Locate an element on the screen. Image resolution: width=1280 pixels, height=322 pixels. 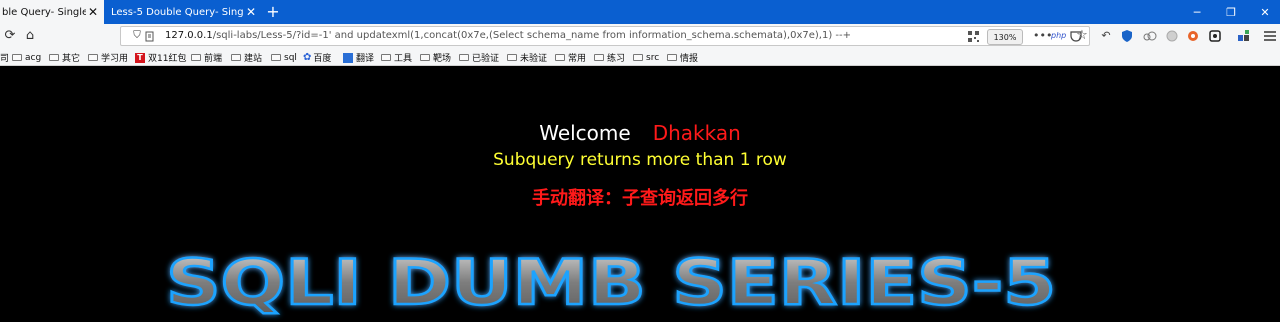
qr-icon is located at coordinates (973, 36).